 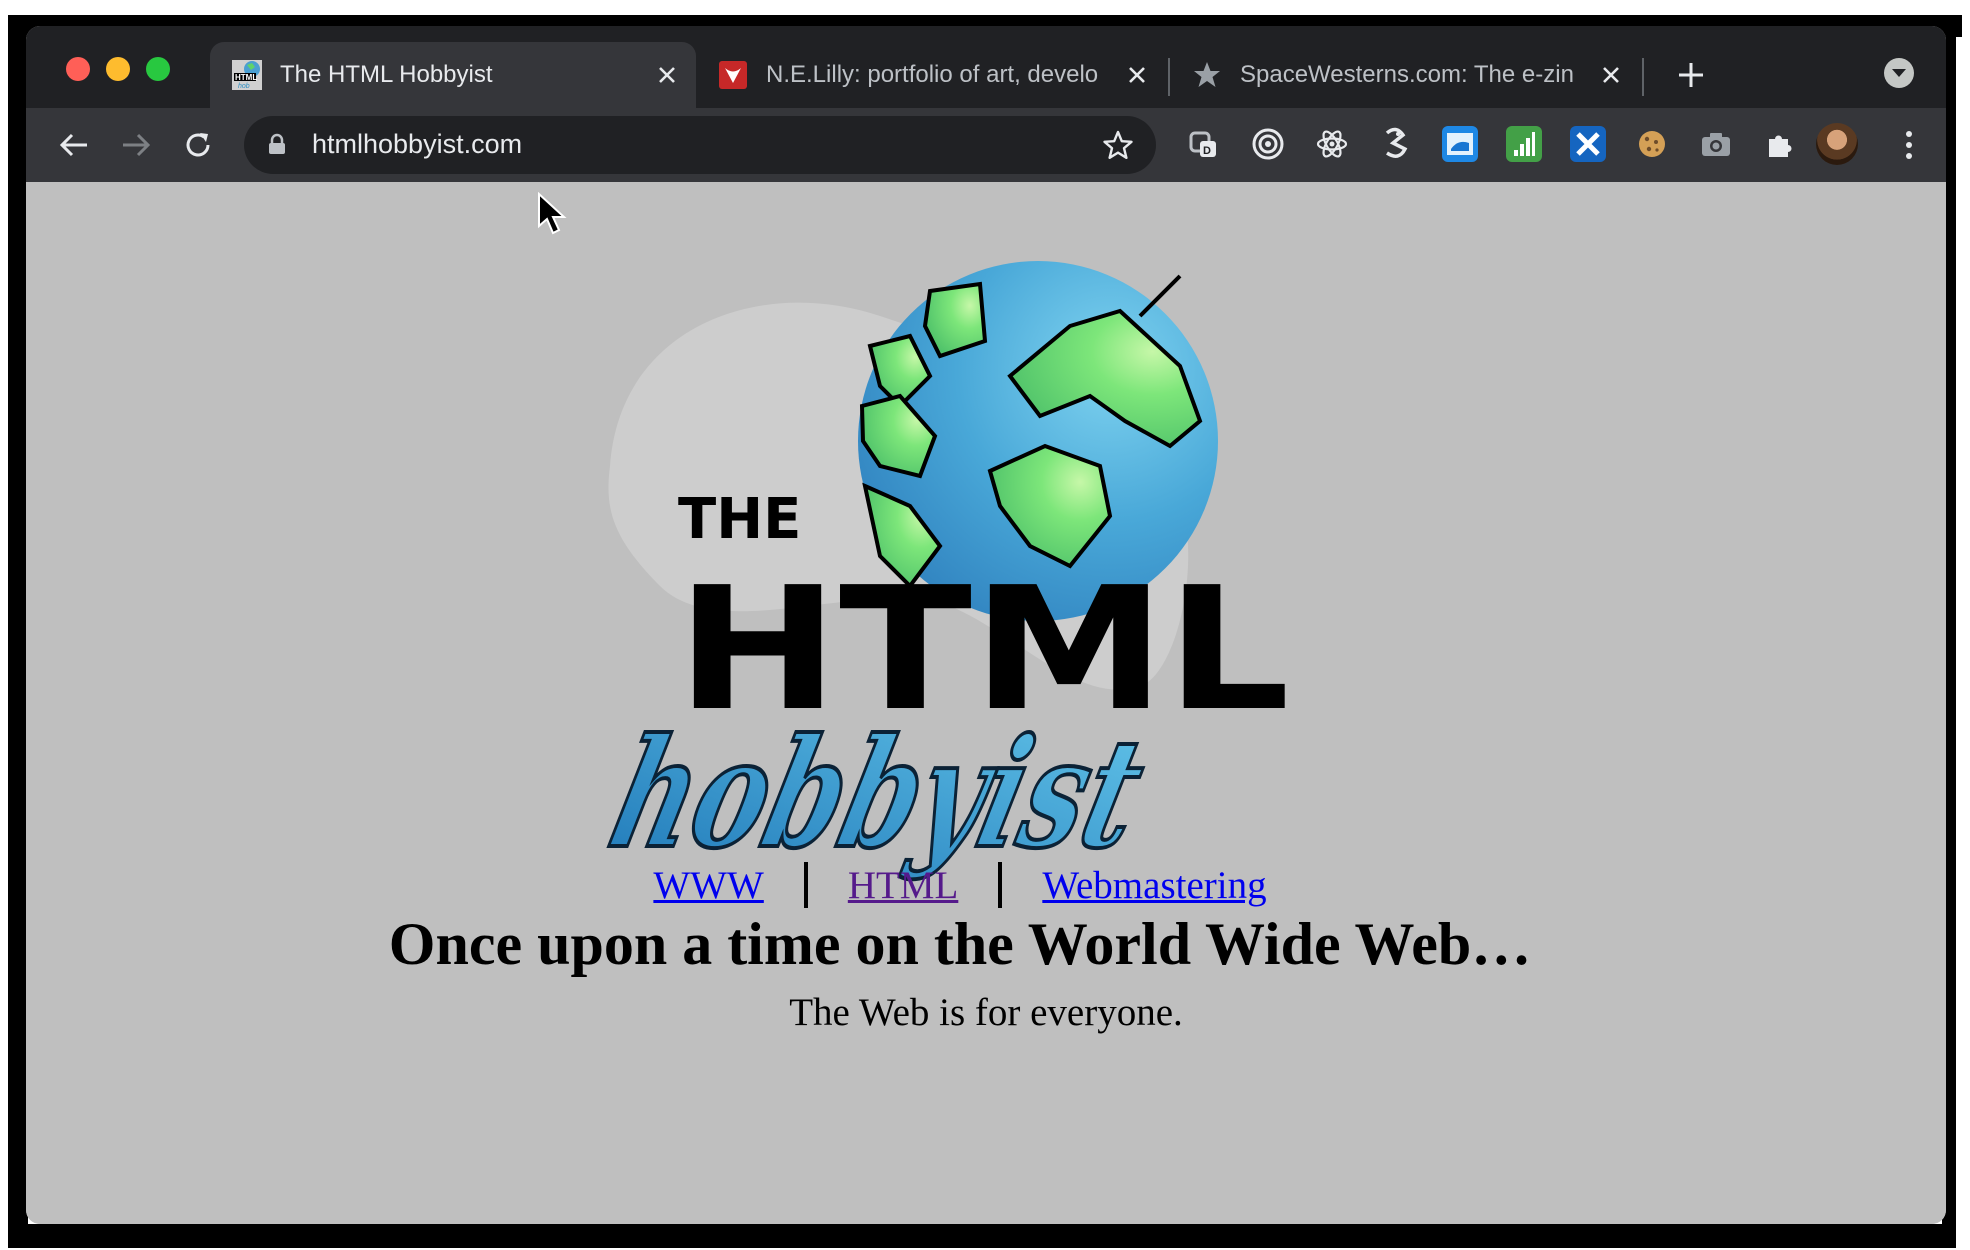 I want to click on svg-text: D, so click(x=1207, y=151).